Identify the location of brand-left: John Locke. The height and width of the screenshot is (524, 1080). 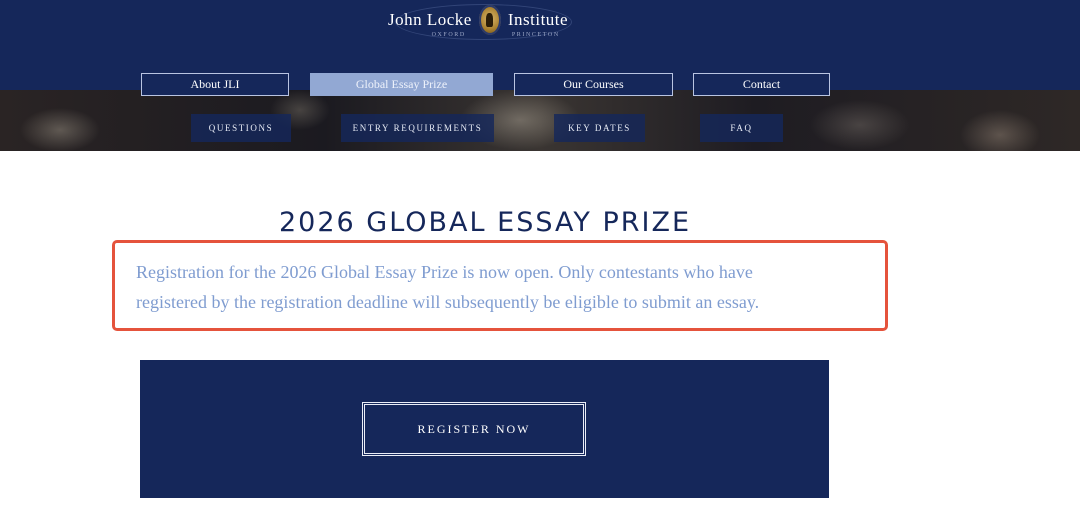
(430, 19).